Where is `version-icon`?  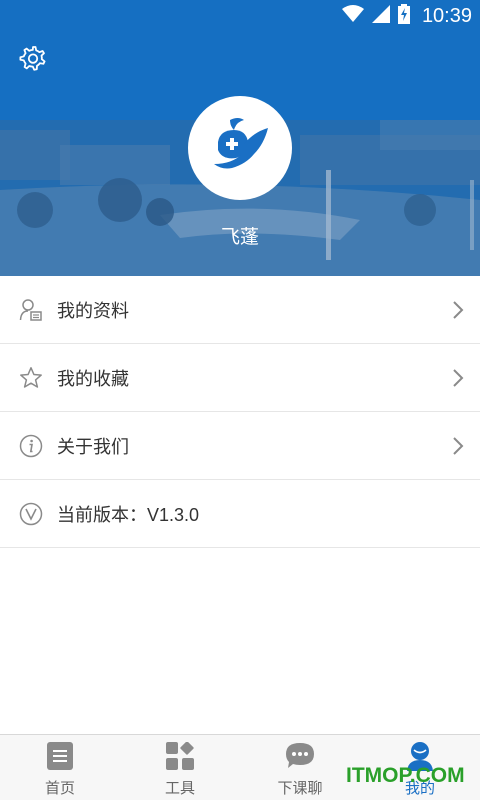 version-icon is located at coordinates (31, 514).